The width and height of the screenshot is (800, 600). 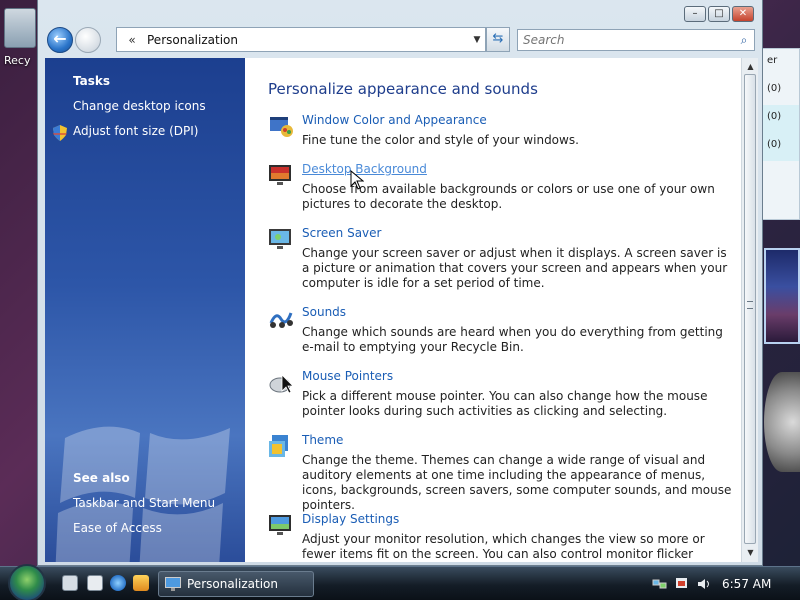 I want to click on forward-button, so click(x=88, y=40).